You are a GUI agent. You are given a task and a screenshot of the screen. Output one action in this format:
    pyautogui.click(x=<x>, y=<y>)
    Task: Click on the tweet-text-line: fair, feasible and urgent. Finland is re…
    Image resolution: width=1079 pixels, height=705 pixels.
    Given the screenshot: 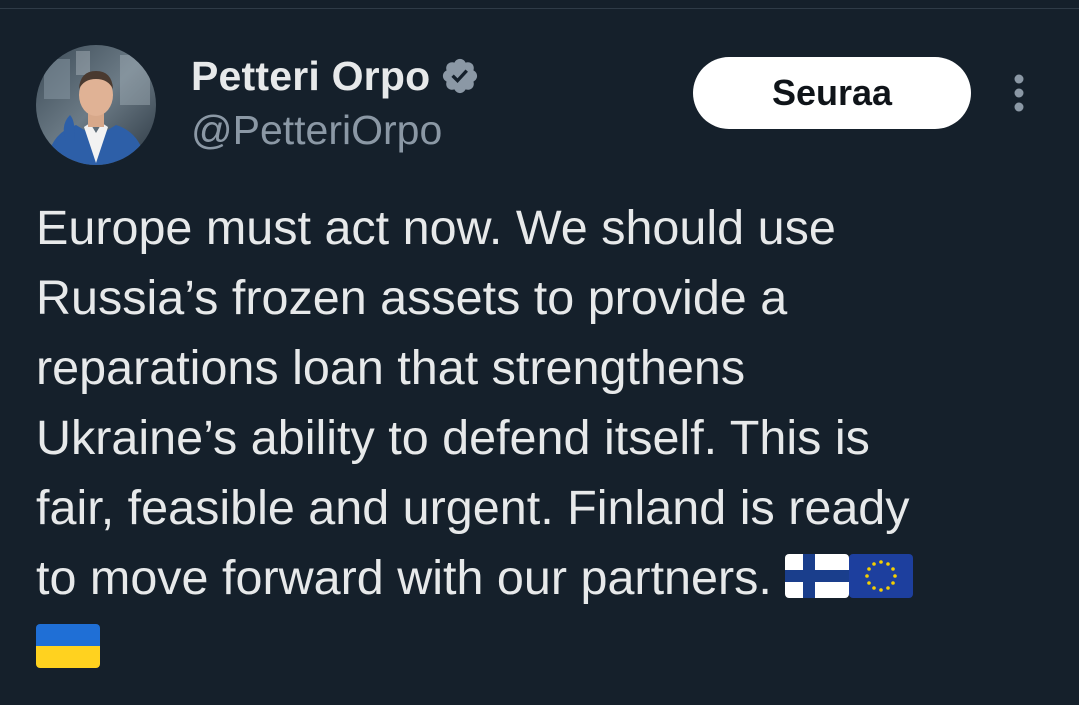 What is the action you would take?
    pyautogui.click(x=473, y=508)
    